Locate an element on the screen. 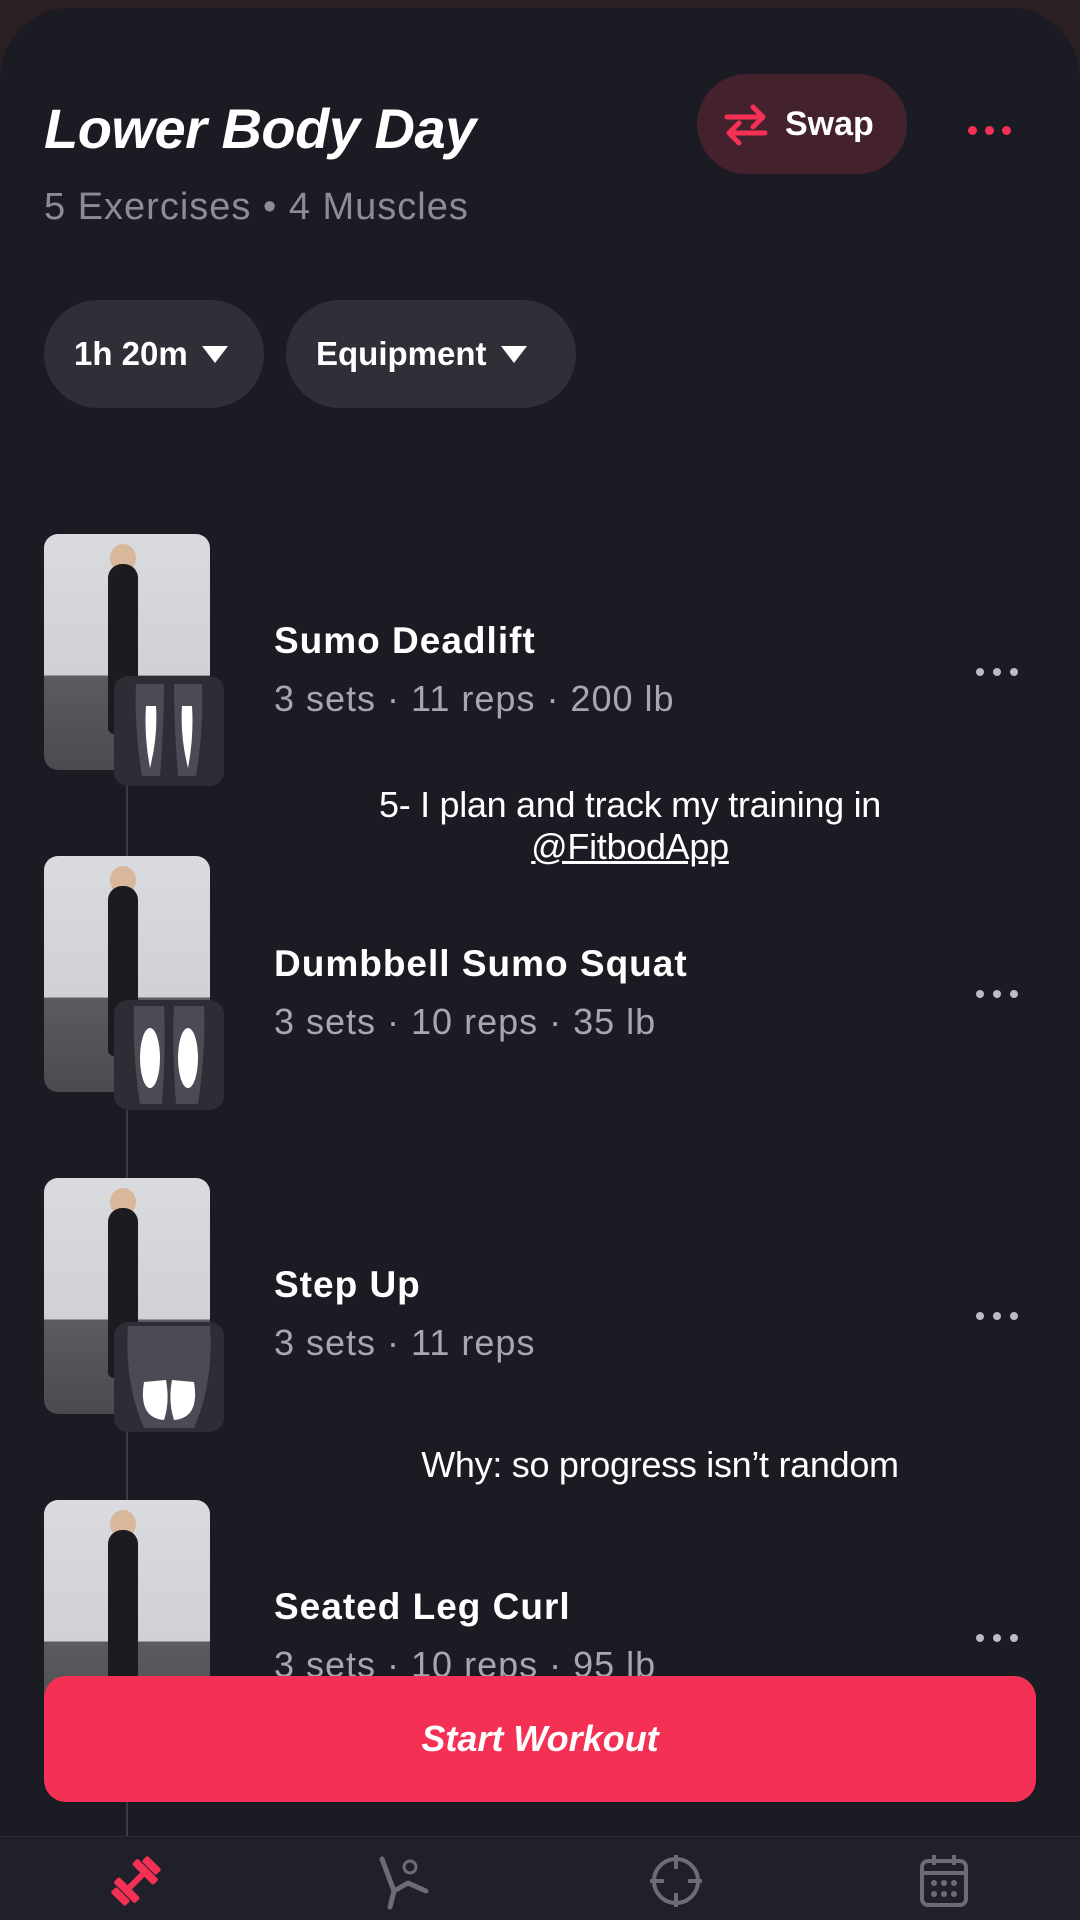 The height and width of the screenshot is (1920, 1080). target-icon is located at coordinates (676, 1881).